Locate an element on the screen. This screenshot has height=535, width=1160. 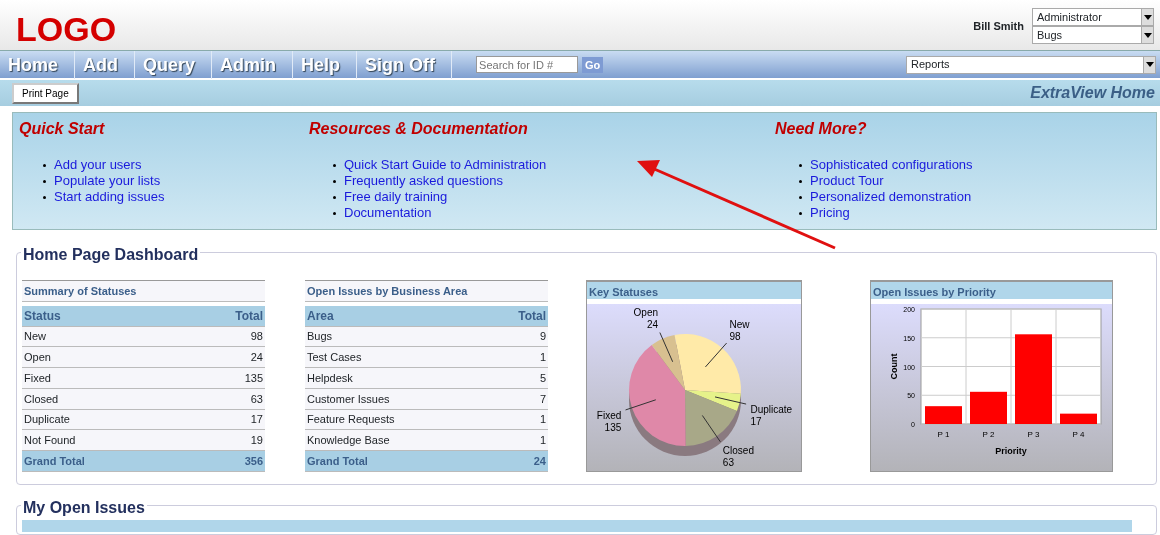
link: Product Tour is located at coordinates (847, 181).